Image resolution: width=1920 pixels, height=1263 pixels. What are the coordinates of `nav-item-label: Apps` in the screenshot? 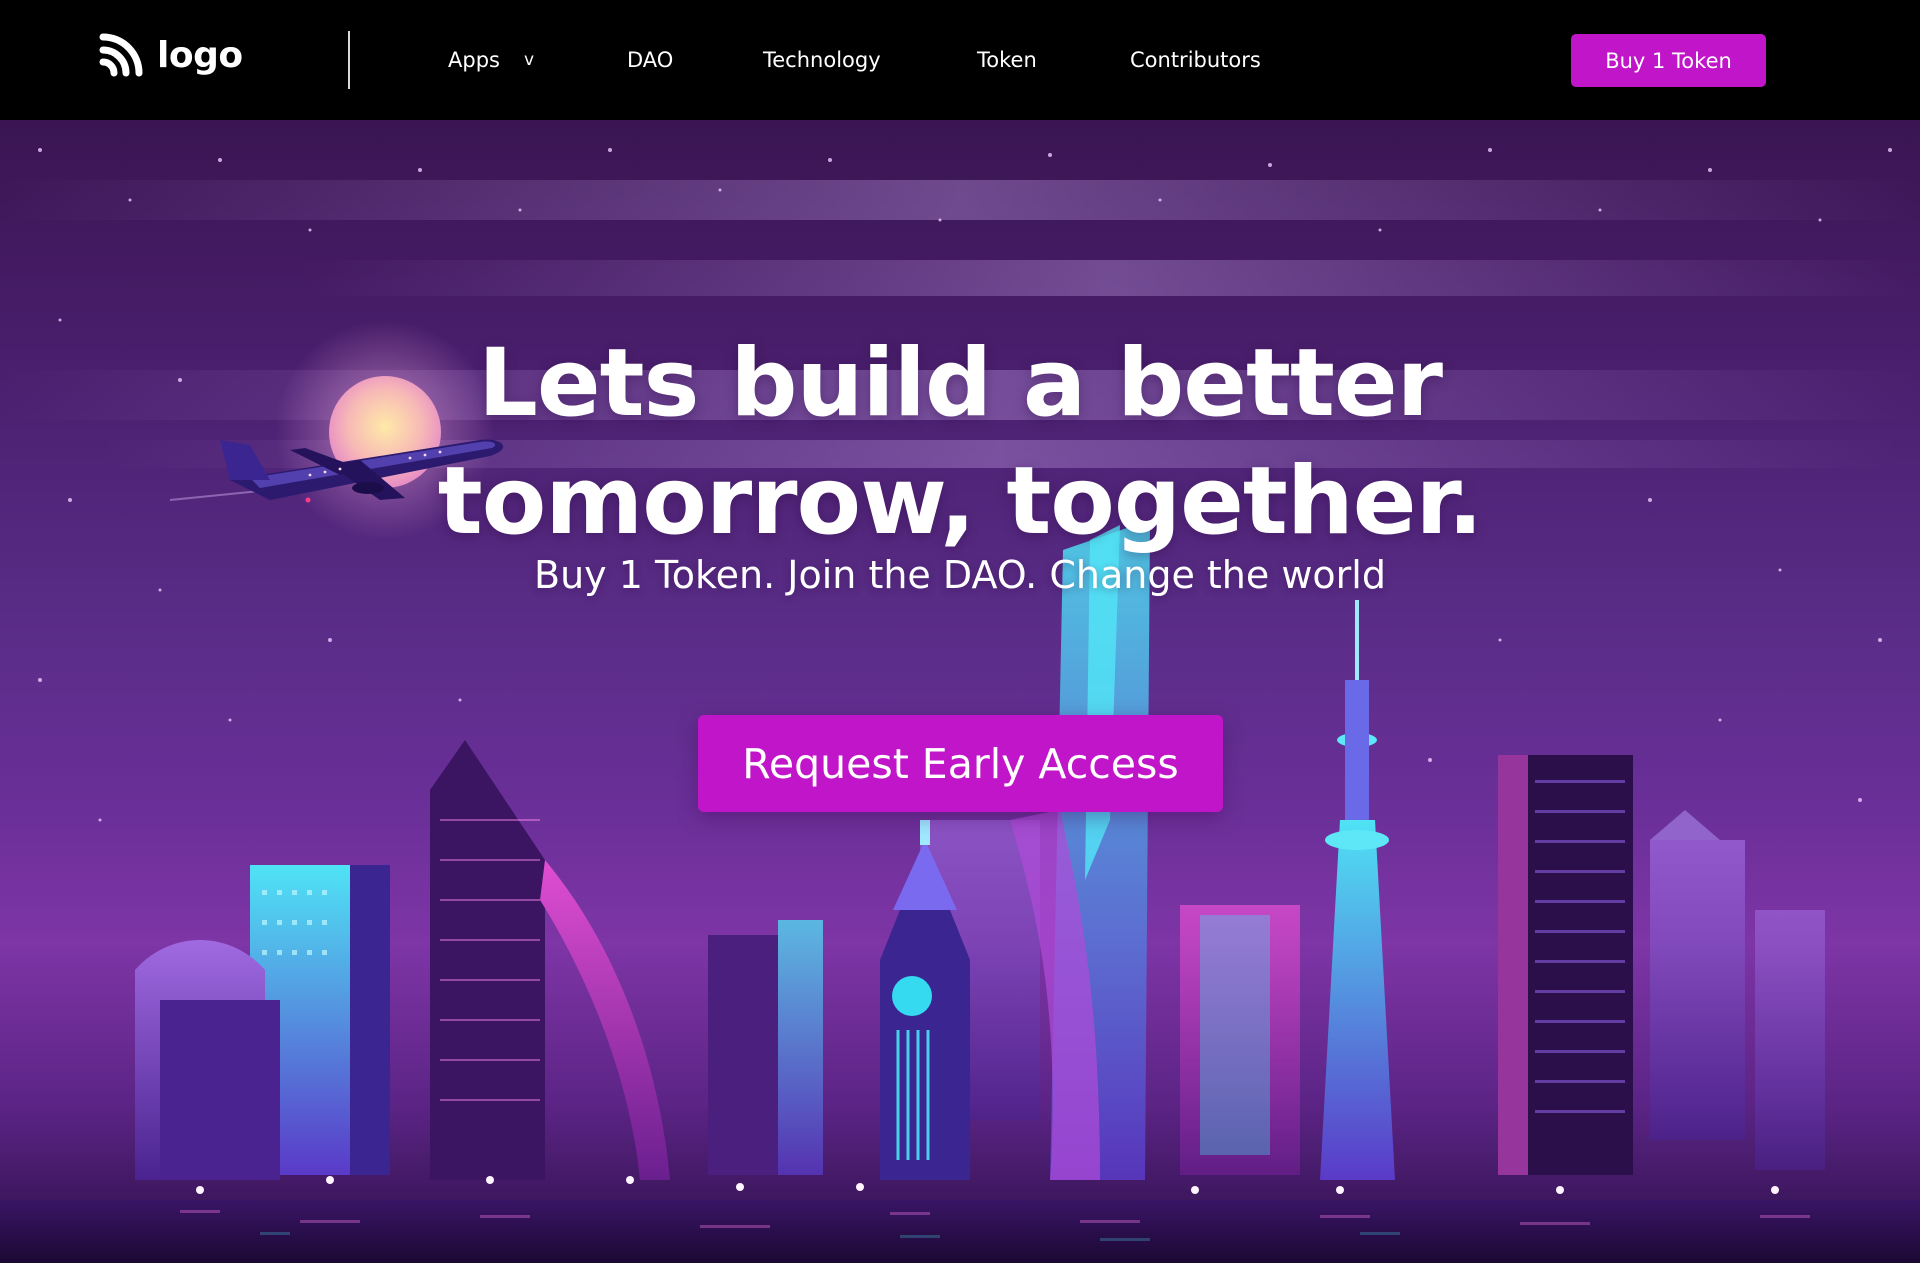 It's located at (474, 60).